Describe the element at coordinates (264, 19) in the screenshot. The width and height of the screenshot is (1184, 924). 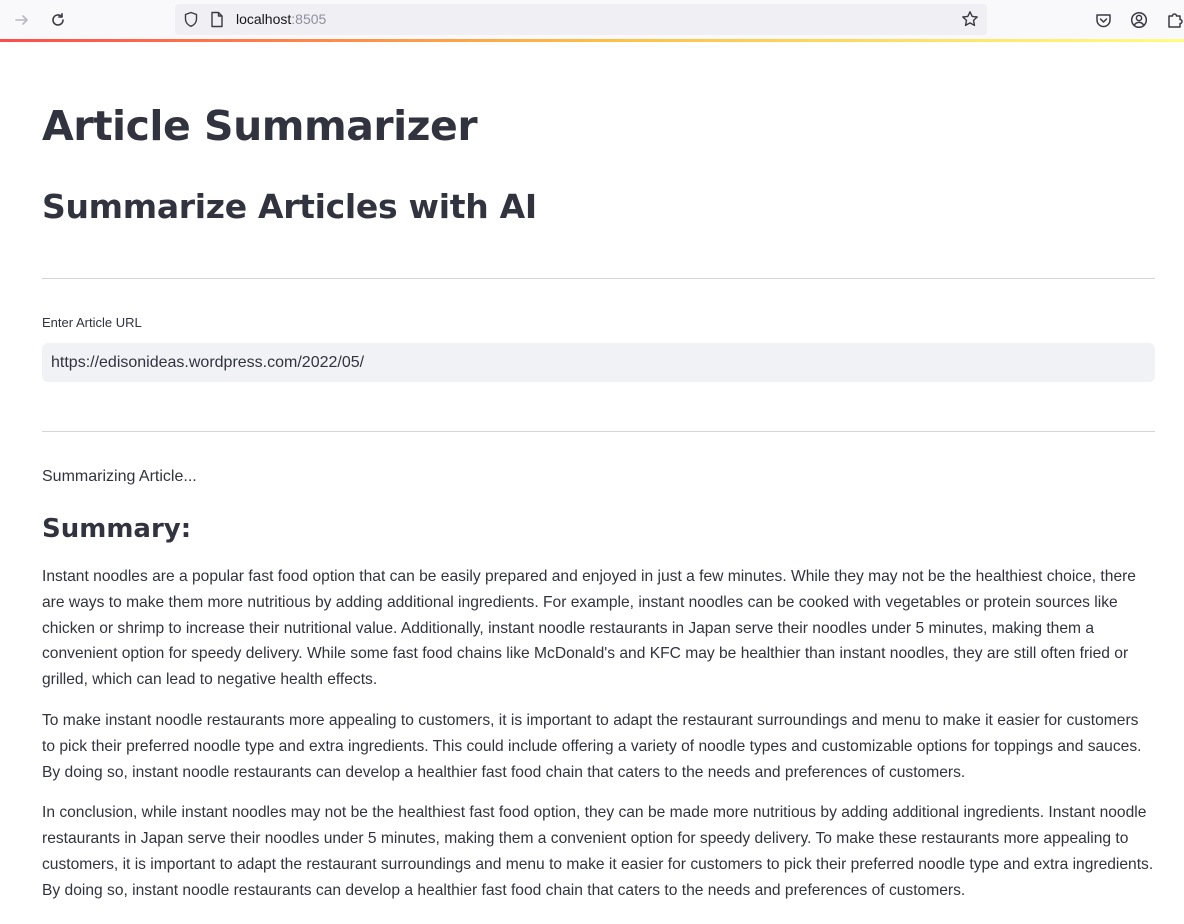
I see `url-host: localhost` at that location.